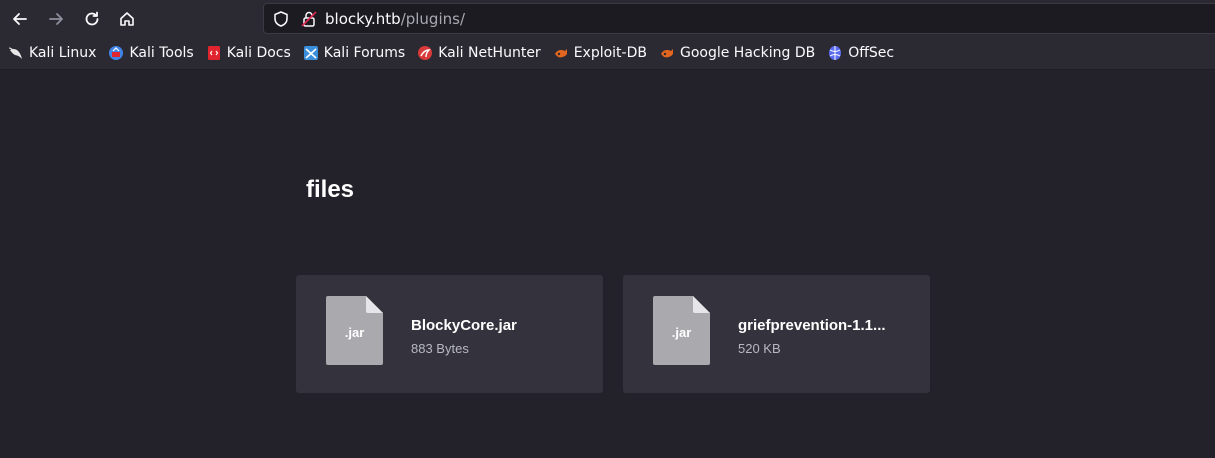  What do you see at coordinates (330, 189) in the screenshot?
I see `page-title: files` at bounding box center [330, 189].